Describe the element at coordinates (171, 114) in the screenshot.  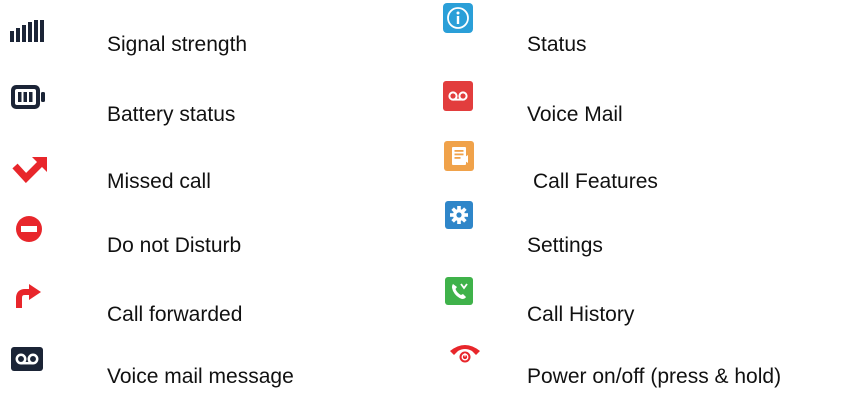
I see `legend-label-battery-status: Battery status` at that location.